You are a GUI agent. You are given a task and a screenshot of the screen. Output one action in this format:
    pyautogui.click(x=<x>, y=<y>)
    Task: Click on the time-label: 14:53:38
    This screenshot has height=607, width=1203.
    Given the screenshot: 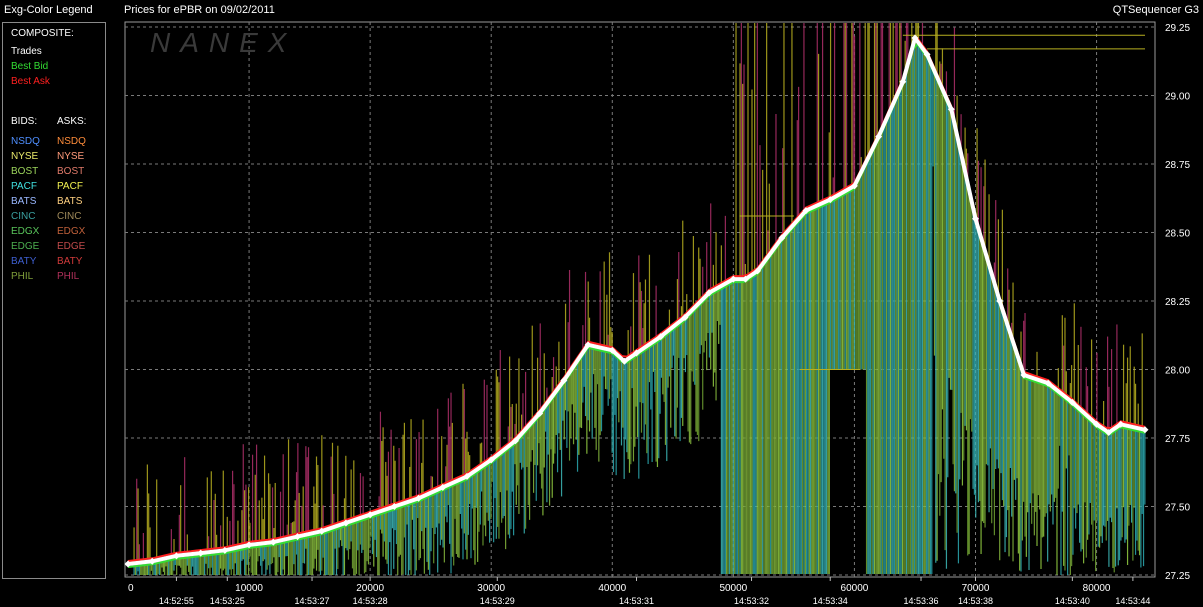 What is the action you would take?
    pyautogui.click(x=975, y=601)
    